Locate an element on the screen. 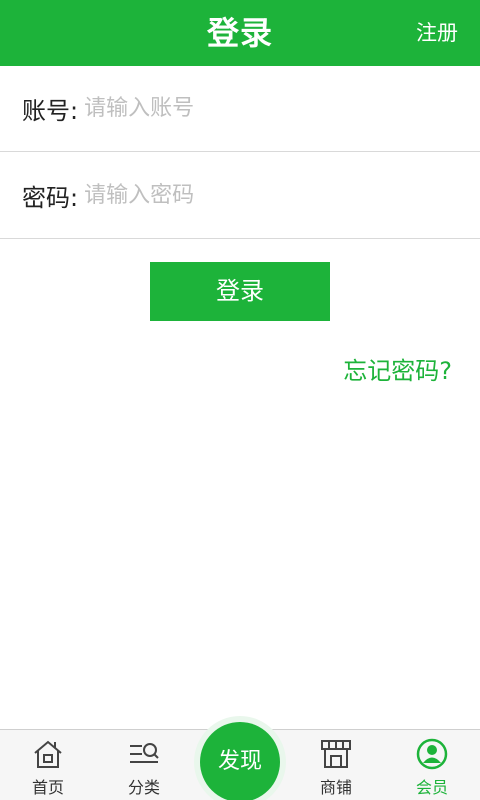 Image resolution: width=480 pixels, height=800 pixels. account-input is located at coordinates (269, 108).